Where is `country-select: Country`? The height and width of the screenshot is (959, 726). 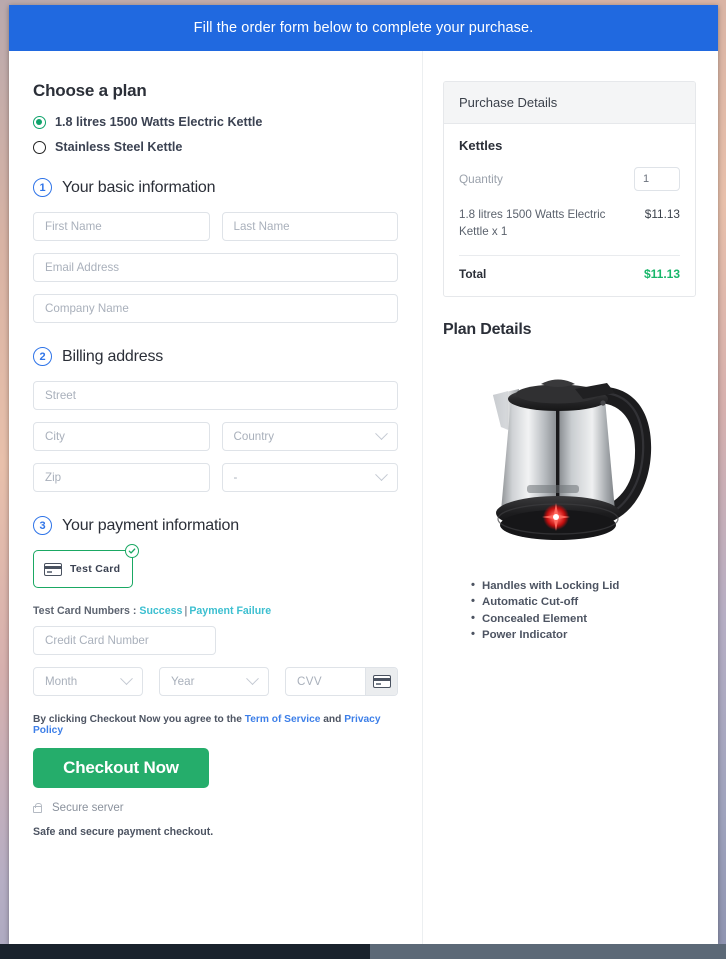
country-select: Country is located at coordinates (309, 436).